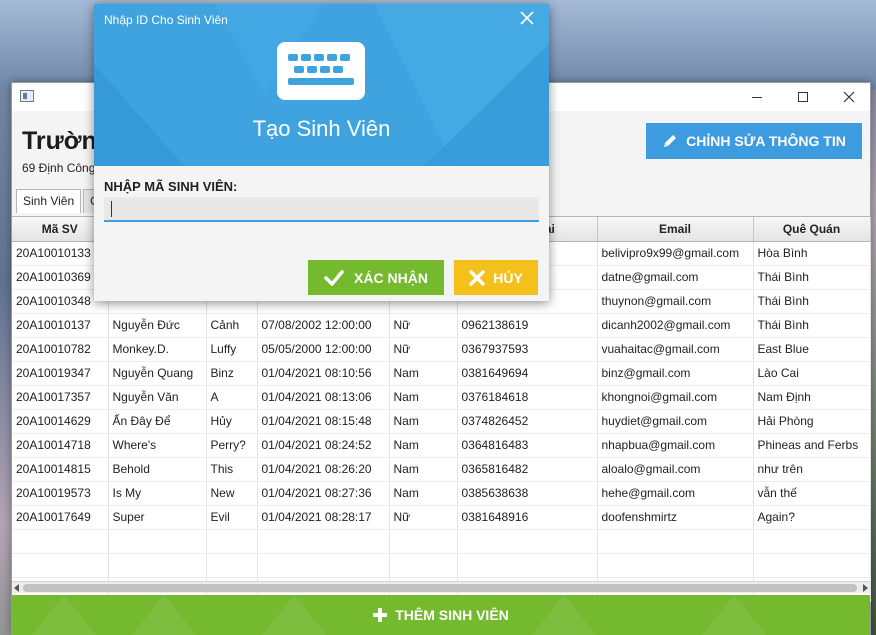 The width and height of the screenshot is (876, 635). I want to click on minimize-icon, so click(757, 97).